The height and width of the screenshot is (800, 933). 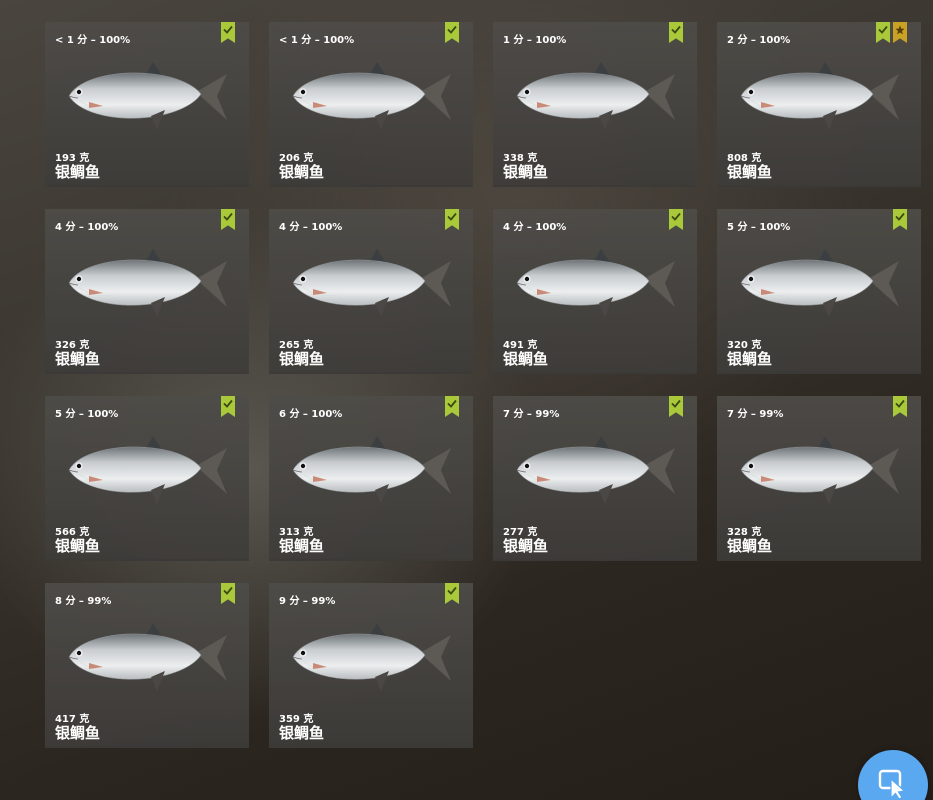 I want to click on catch-card: 4 分 – 100% 265 克 银鲷鱼, so click(x=371, y=291).